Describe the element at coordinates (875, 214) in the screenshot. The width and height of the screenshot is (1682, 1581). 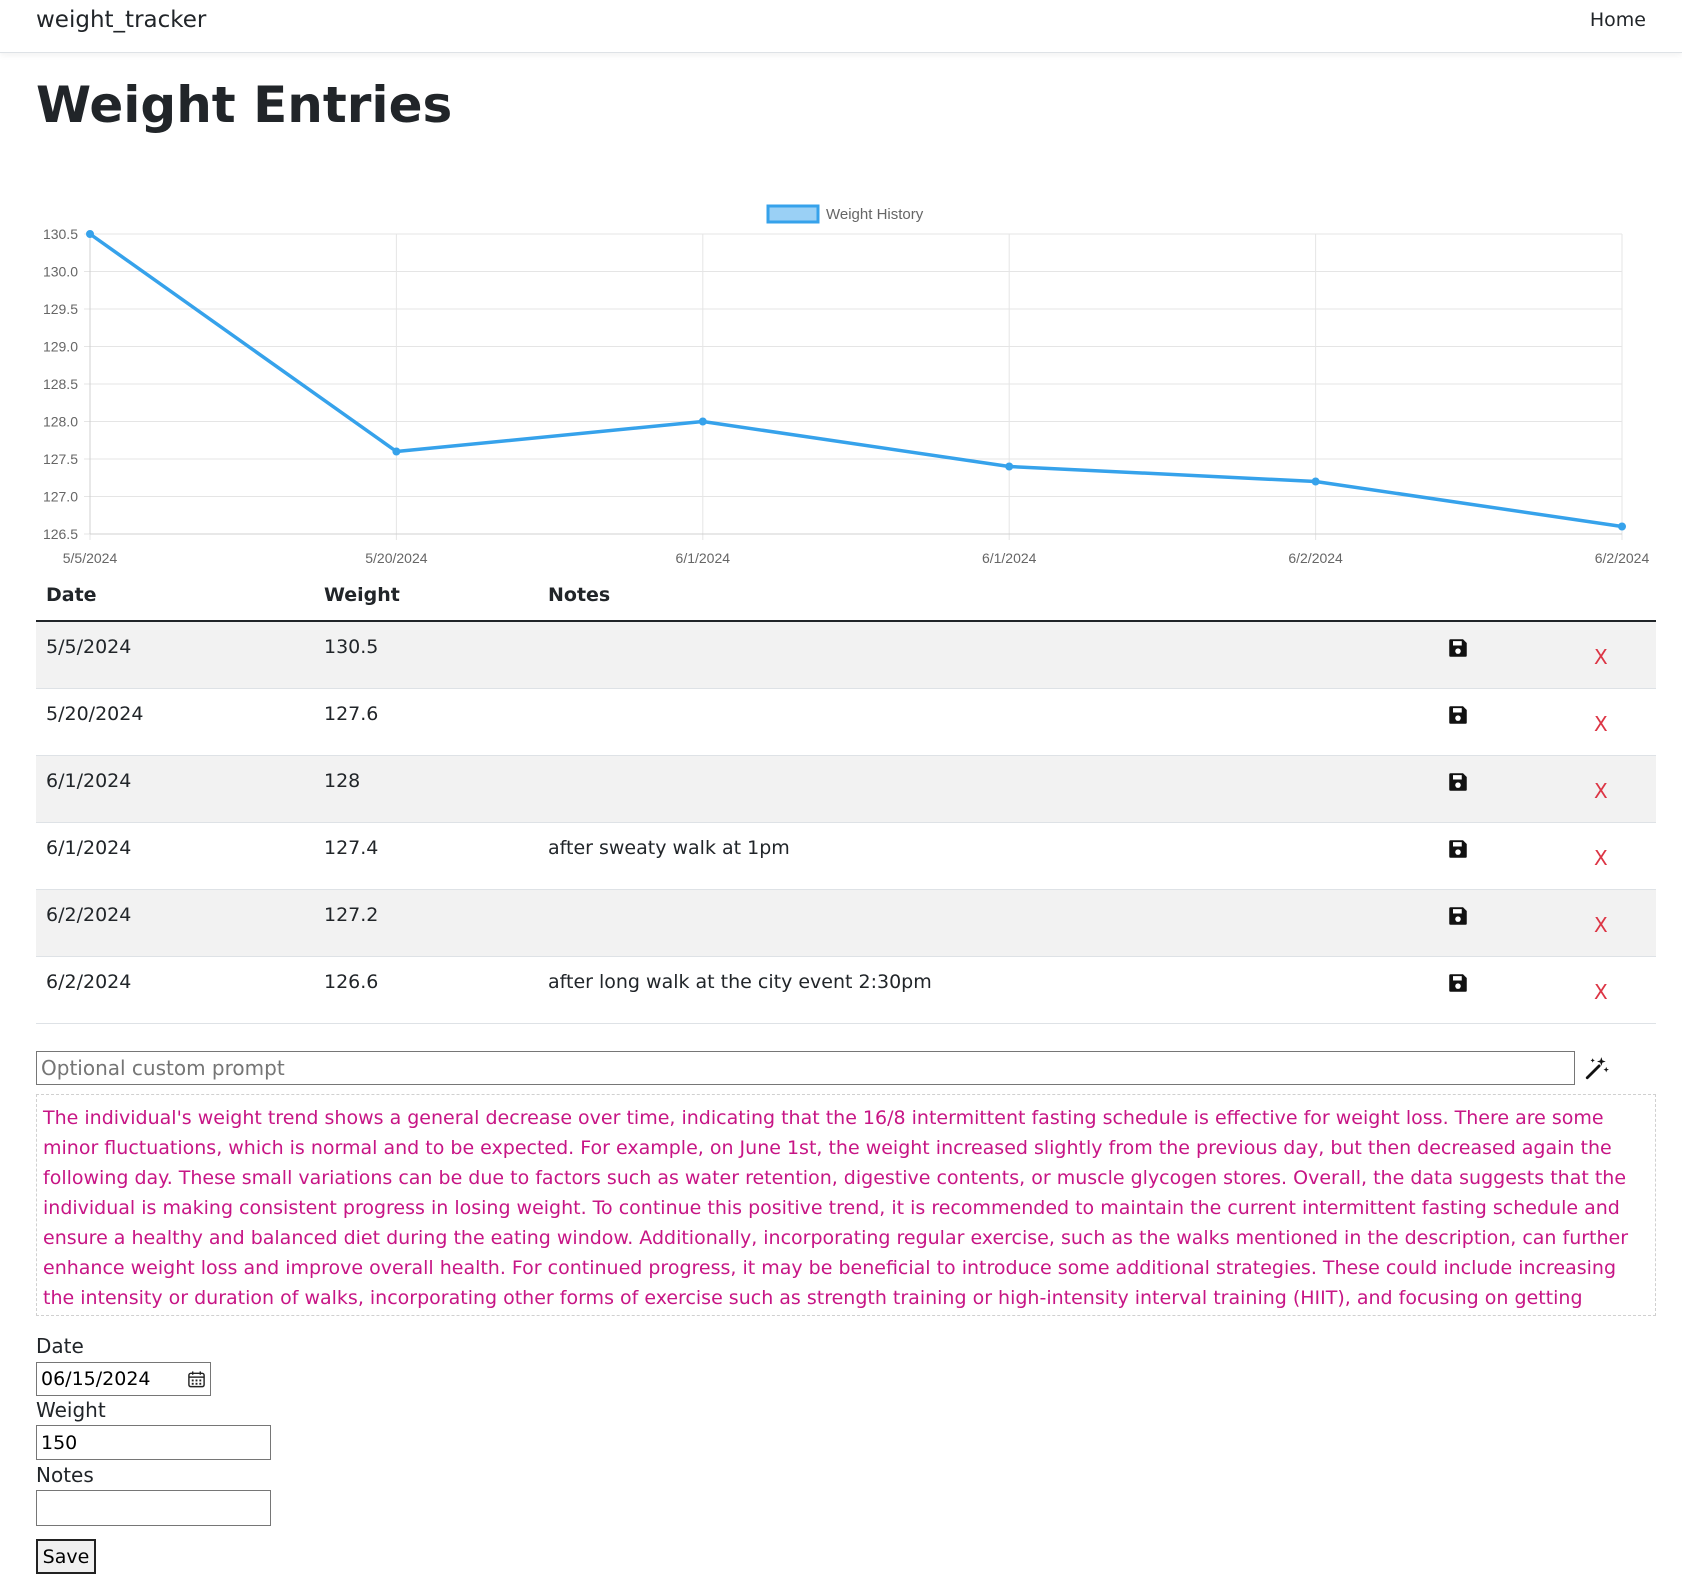
I see `legend-label: Weight History` at that location.